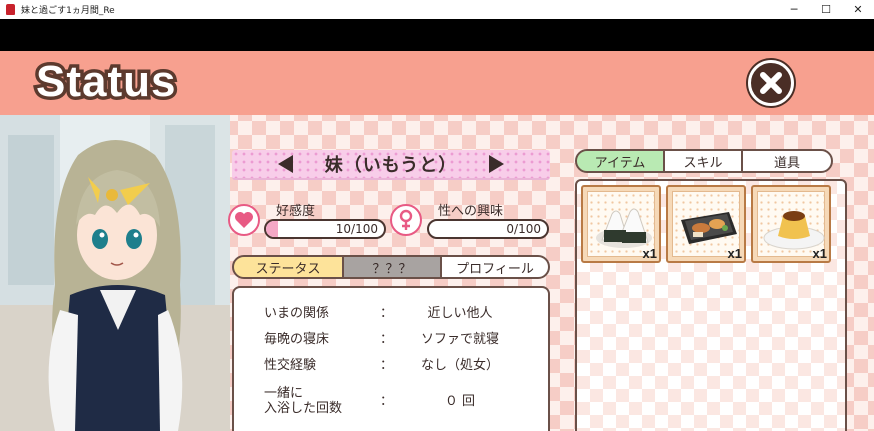 Image resolution: width=874 pixels, height=431 pixels. Describe the element at coordinates (244, 220) in the screenshot. I see `heart-icon` at that location.